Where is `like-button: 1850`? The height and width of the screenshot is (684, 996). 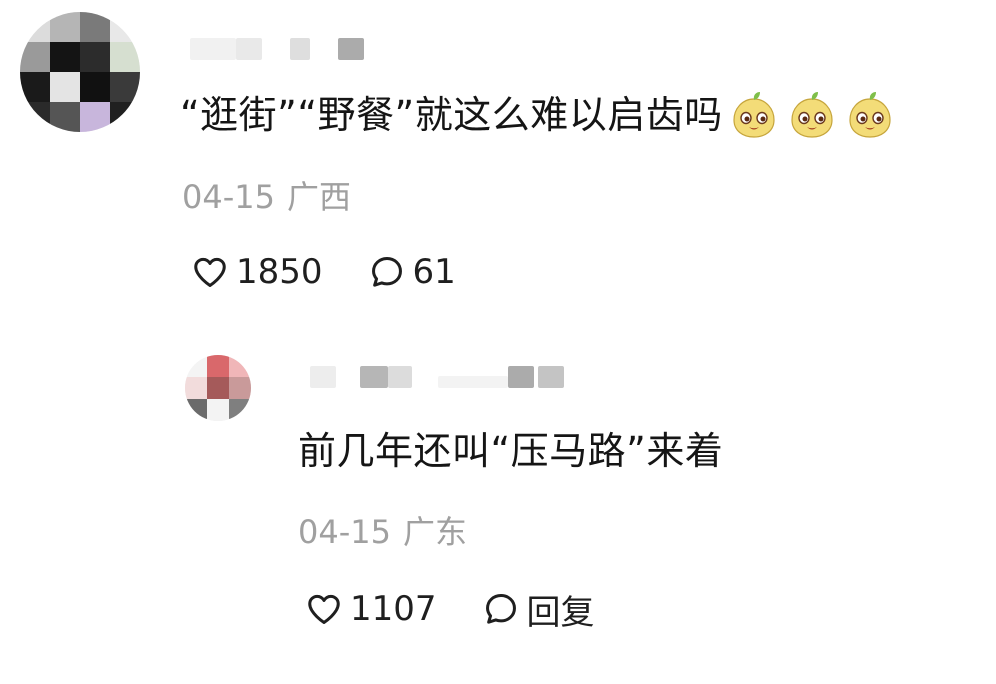
like-button: 1850 is located at coordinates (256, 272).